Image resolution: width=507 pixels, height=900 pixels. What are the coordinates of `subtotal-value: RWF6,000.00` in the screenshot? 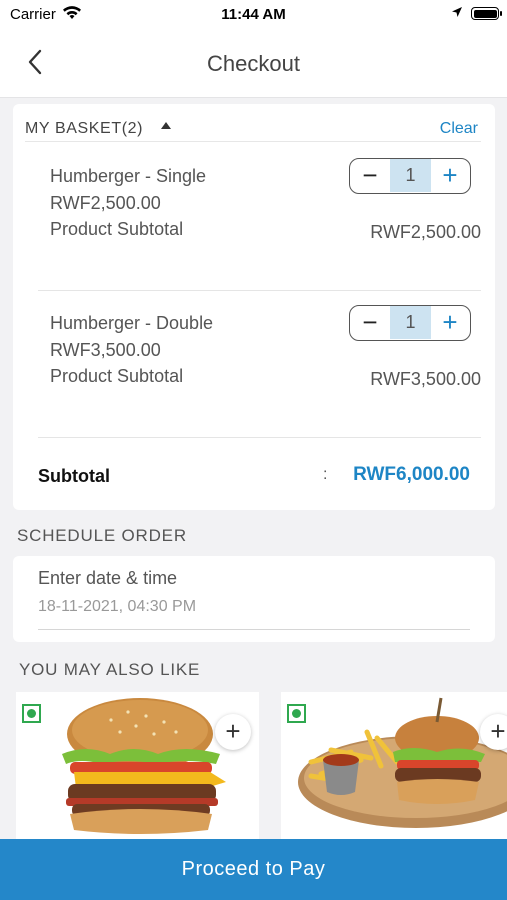 It's located at (411, 474).